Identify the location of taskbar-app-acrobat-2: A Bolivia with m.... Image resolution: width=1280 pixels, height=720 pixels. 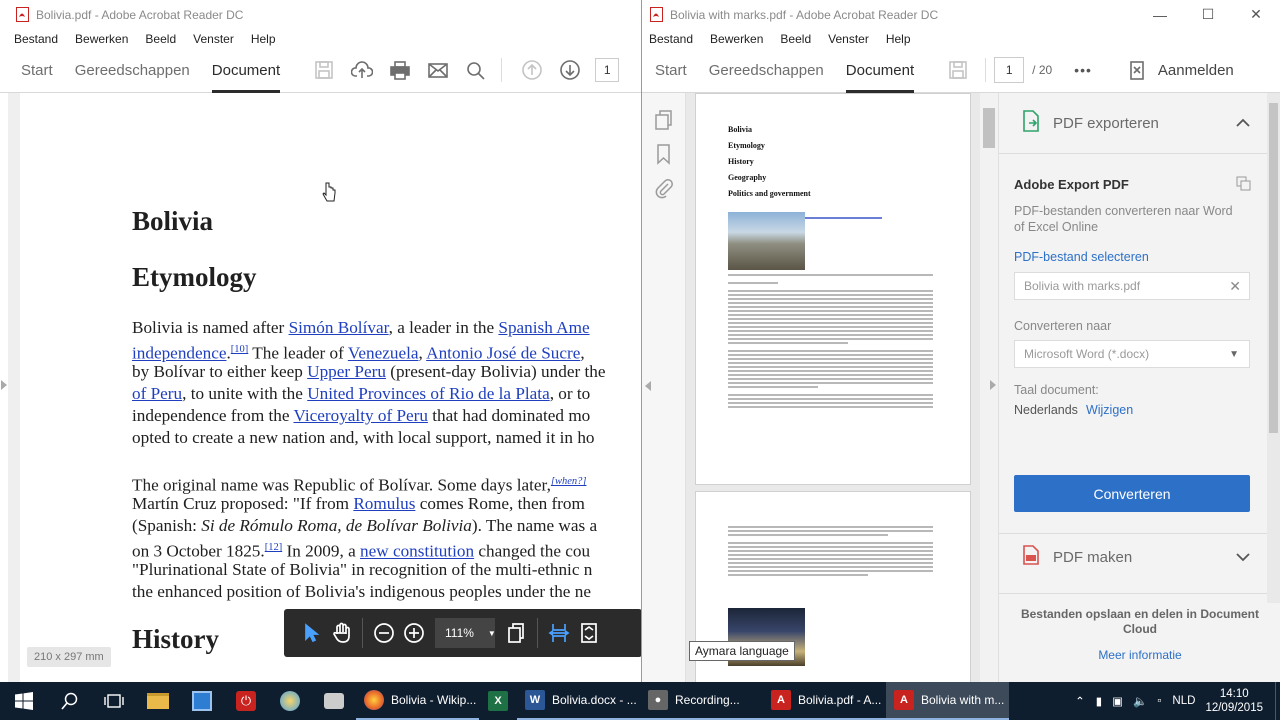
(947, 701).